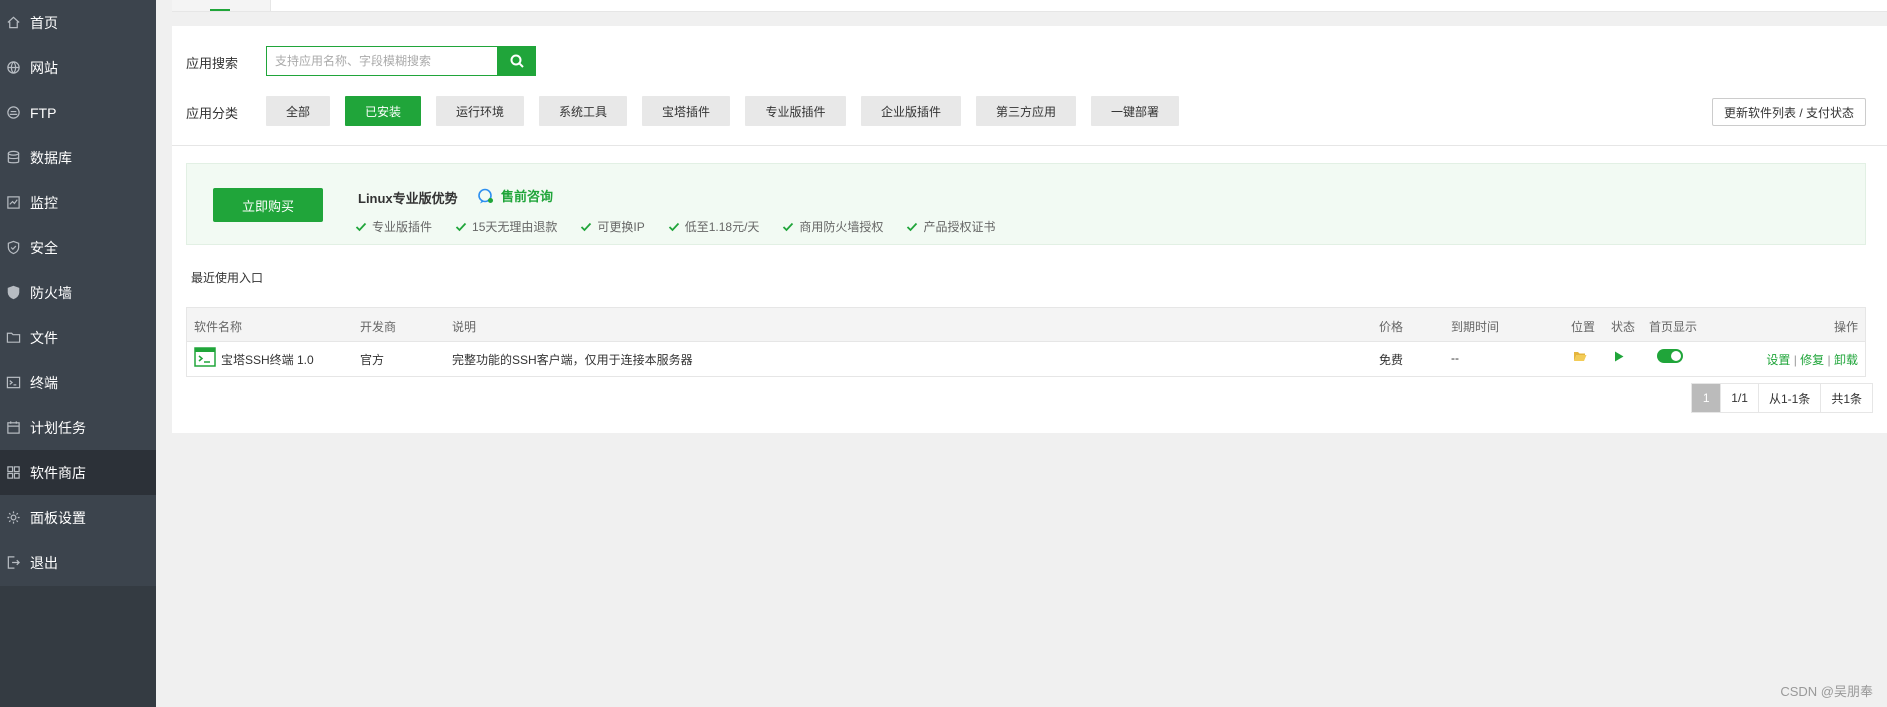 This screenshot has width=1887, height=707. I want to click on divider, so click(1029, 145).